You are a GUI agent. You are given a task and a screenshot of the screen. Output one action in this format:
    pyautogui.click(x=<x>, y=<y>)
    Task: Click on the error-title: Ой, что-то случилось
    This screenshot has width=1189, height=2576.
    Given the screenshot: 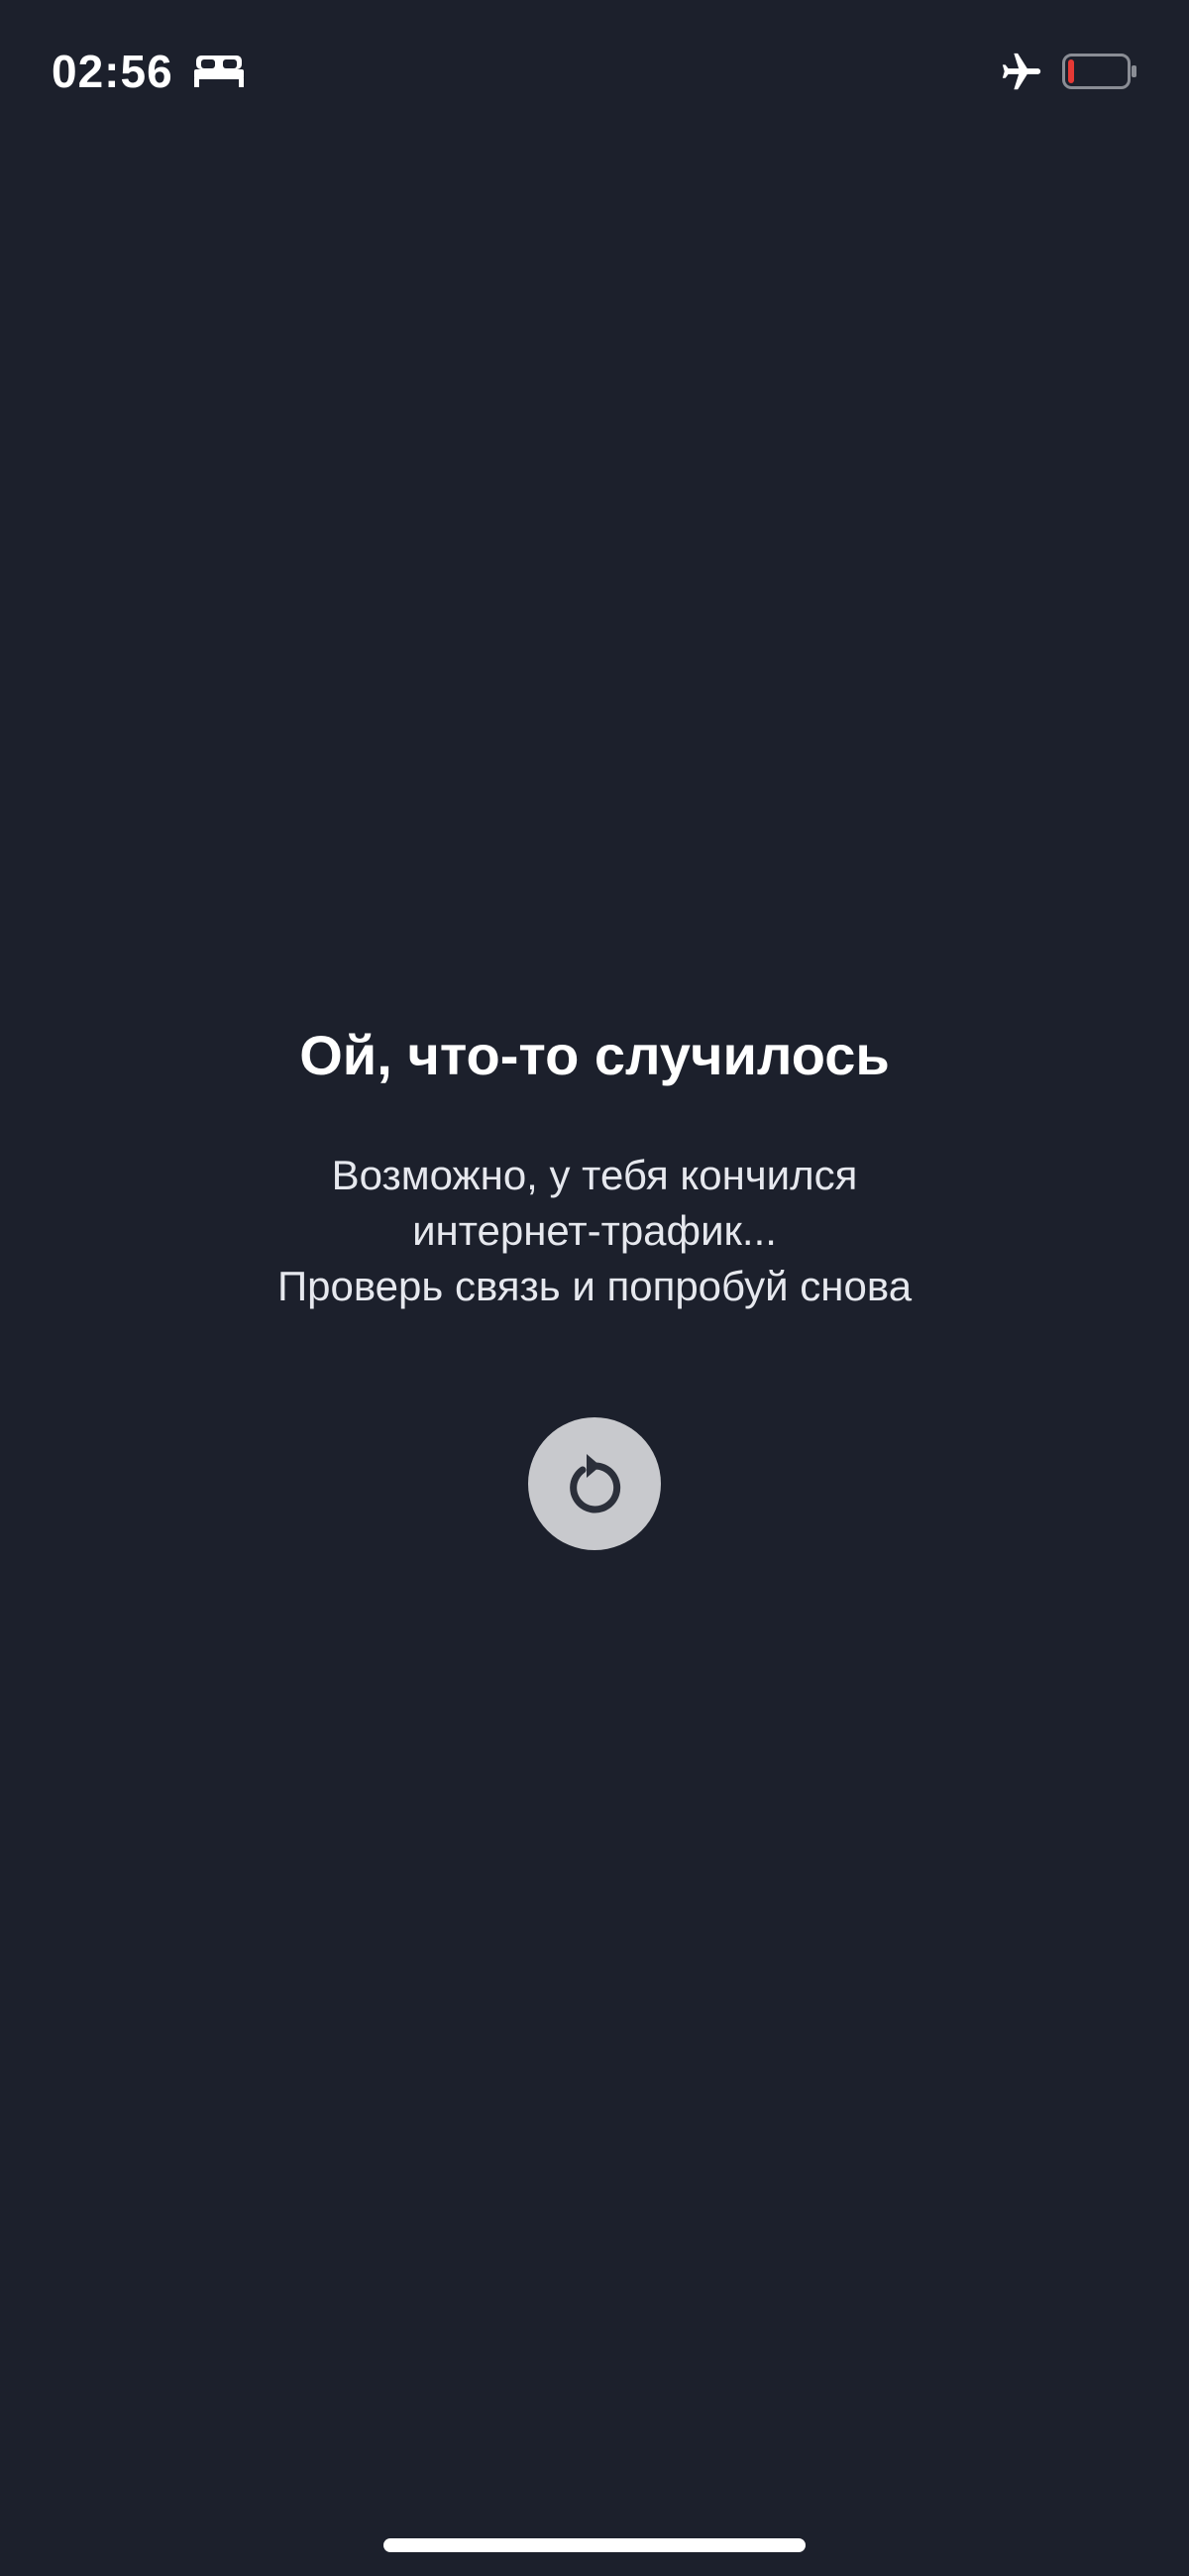 What is the action you would take?
    pyautogui.click(x=594, y=1055)
    